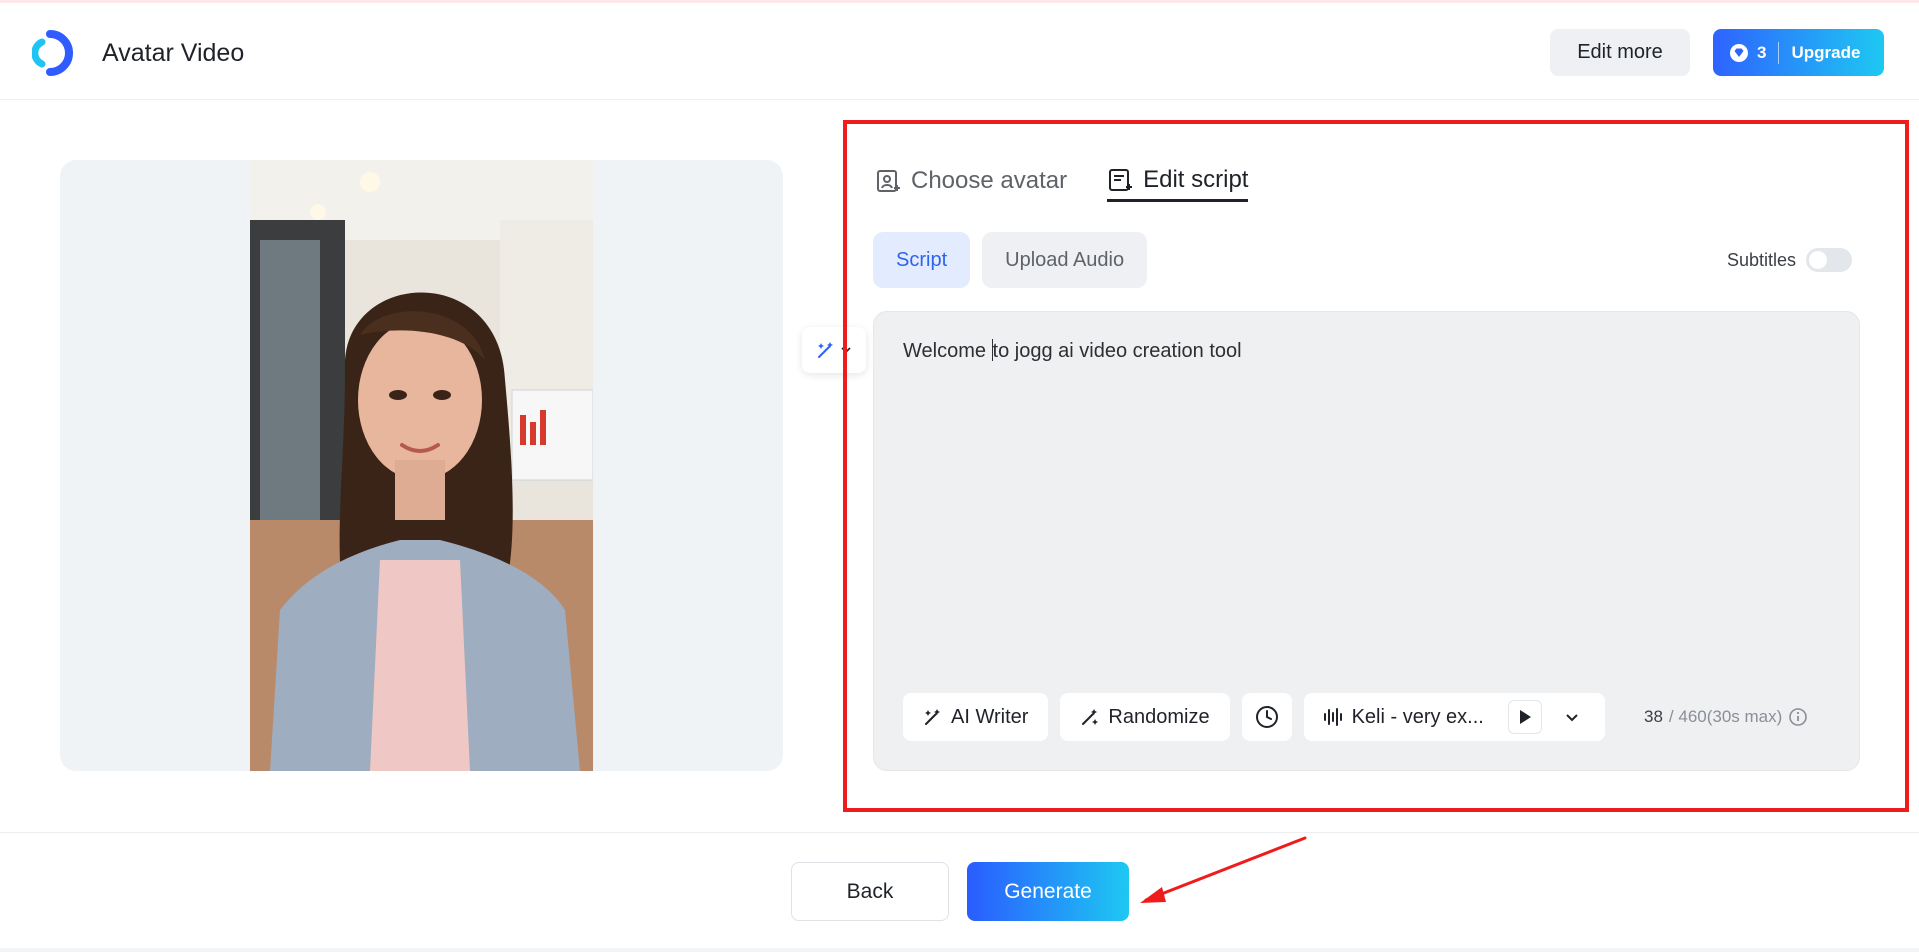 The width and height of the screenshot is (1919, 952). Describe the element at coordinates (1829, 260) in the screenshot. I see `subtitles-toggle` at that location.